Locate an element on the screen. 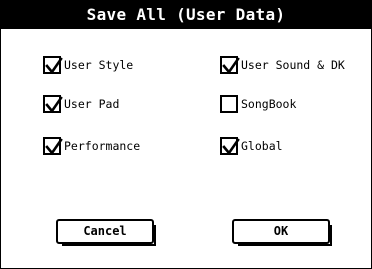 The image size is (372, 269). checkbox-user-sound-dk is located at coordinates (230, 65).